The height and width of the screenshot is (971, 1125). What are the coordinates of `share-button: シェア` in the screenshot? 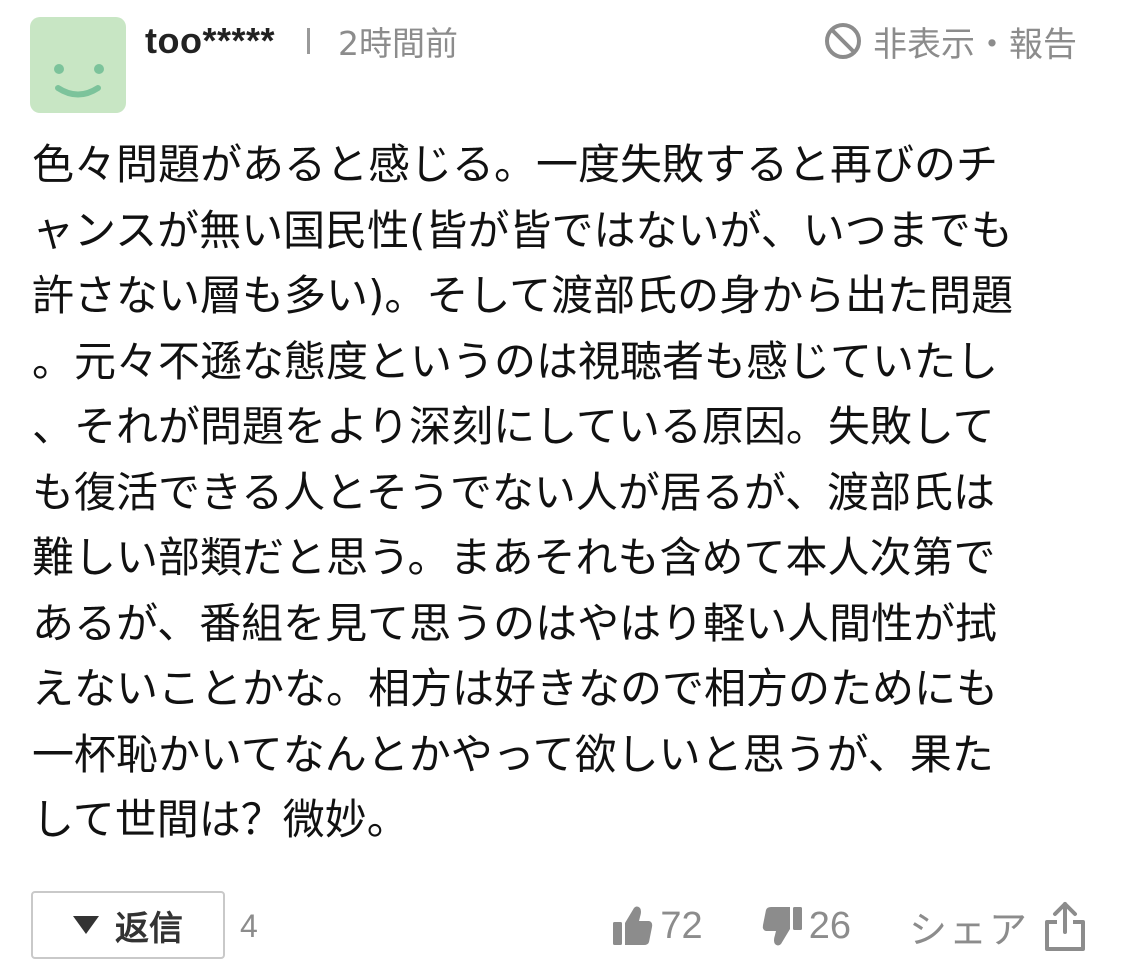 It's located at (998, 926).